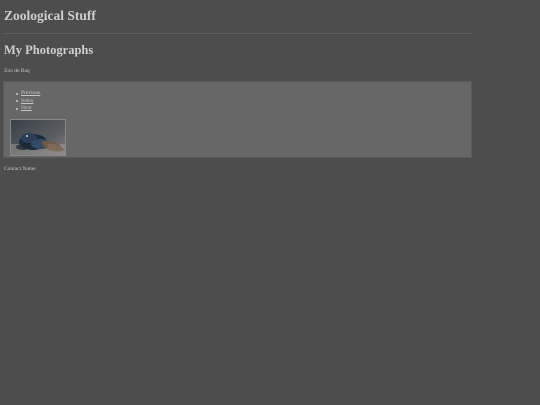  I want to click on photo-navigation: Previous Index Next, so click(27, 101).